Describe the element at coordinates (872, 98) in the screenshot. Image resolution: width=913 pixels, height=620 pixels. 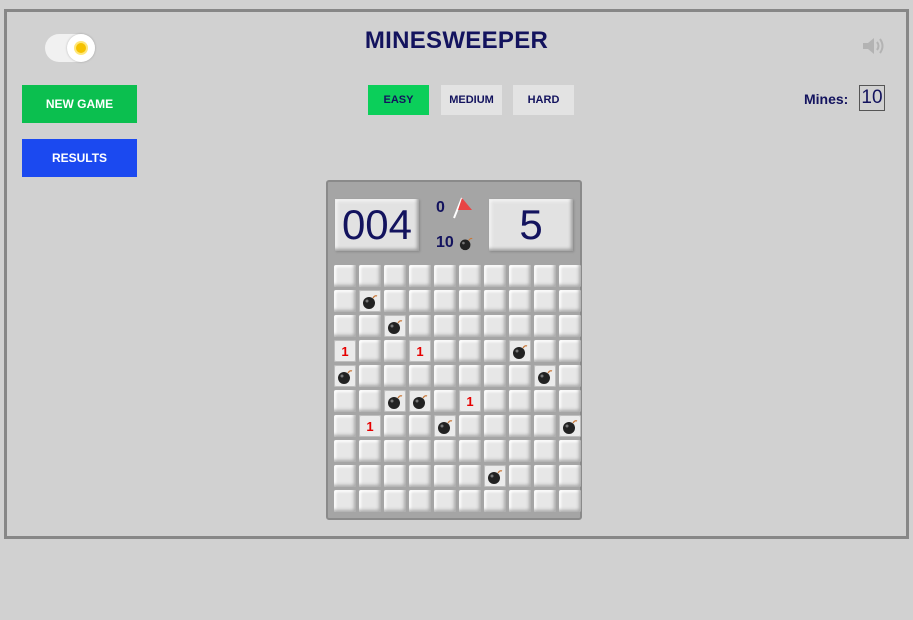
I see `mines-input: 10` at that location.